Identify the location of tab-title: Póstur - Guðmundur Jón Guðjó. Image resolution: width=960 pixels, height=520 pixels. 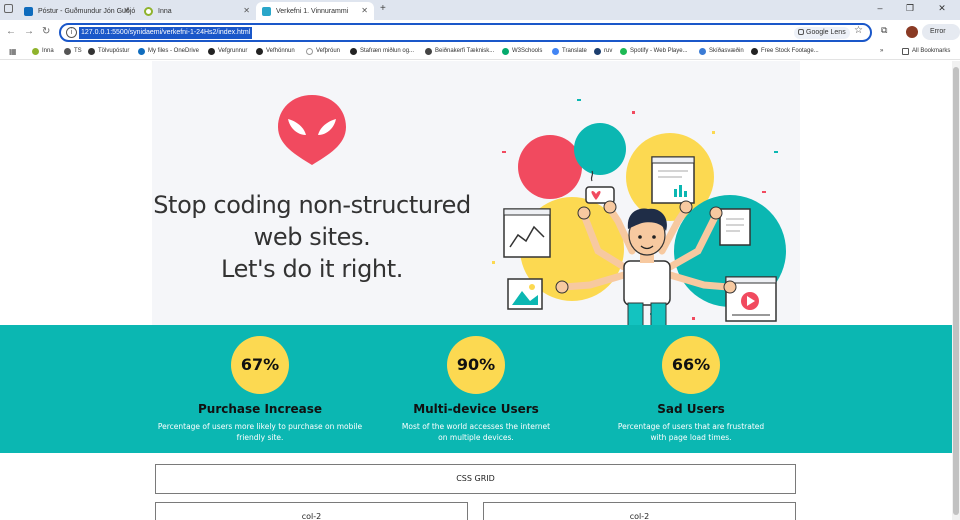
(87, 11).